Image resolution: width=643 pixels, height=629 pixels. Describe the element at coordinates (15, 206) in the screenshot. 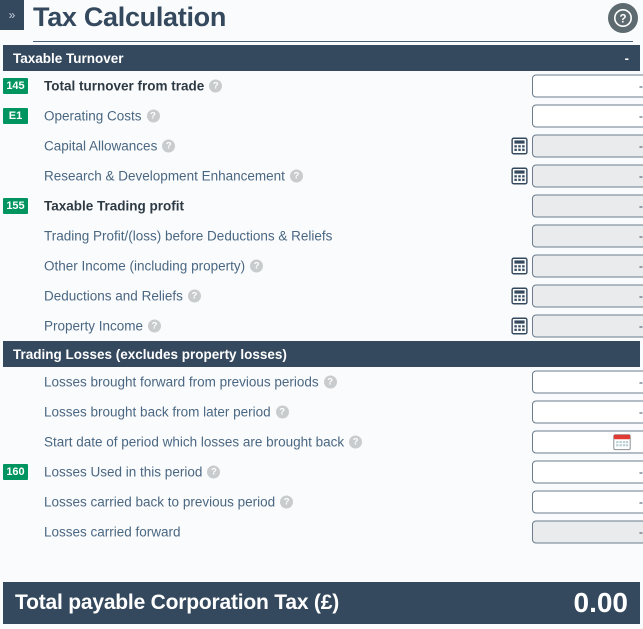

I see `box-number-badge: 155` at that location.